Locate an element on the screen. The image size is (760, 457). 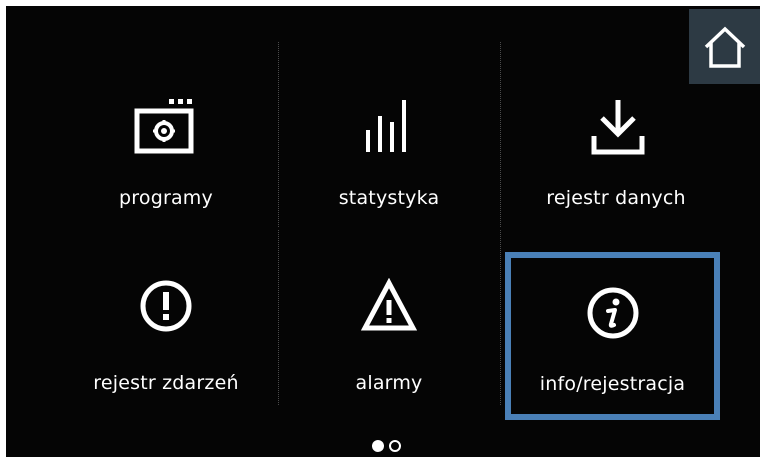
warning-triangle-icon is located at coordinates (389, 304).